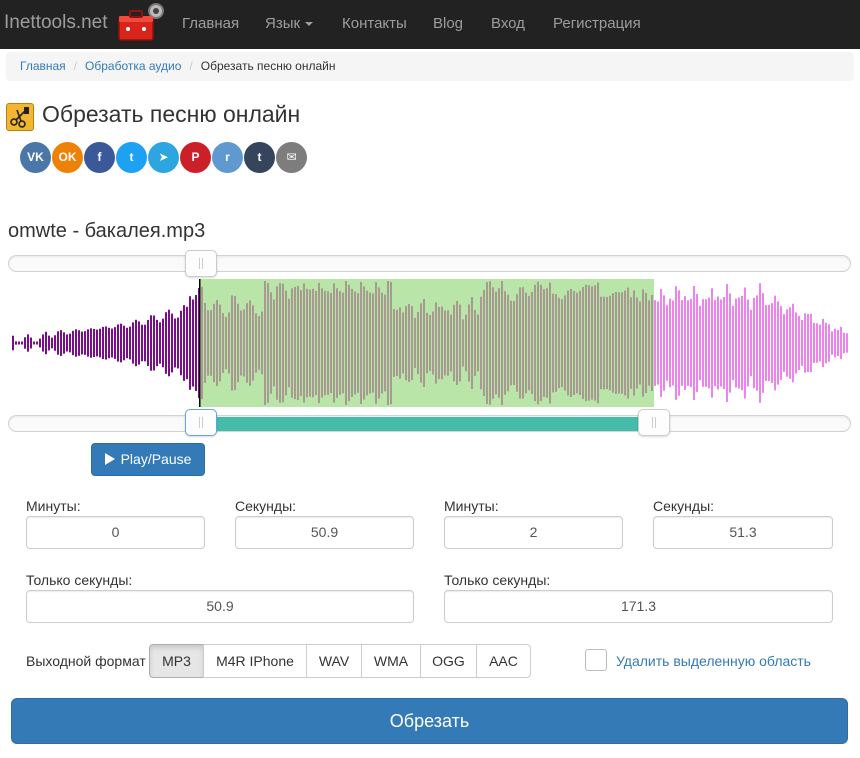  Describe the element at coordinates (99, 157) in the screenshot. I see `facebook-icon: f` at that location.